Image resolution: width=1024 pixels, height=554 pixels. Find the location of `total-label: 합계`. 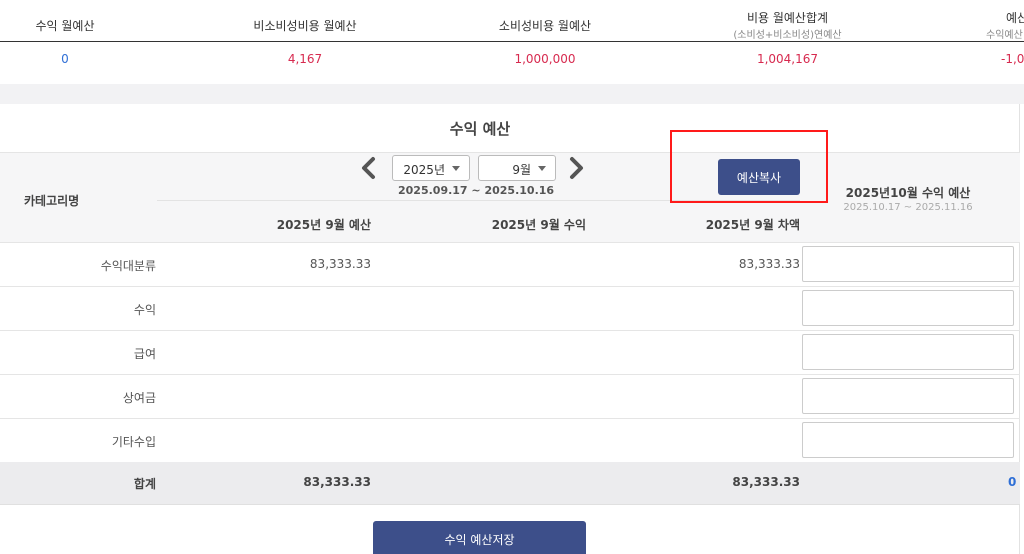

total-label: 합계 is located at coordinates (144, 484).